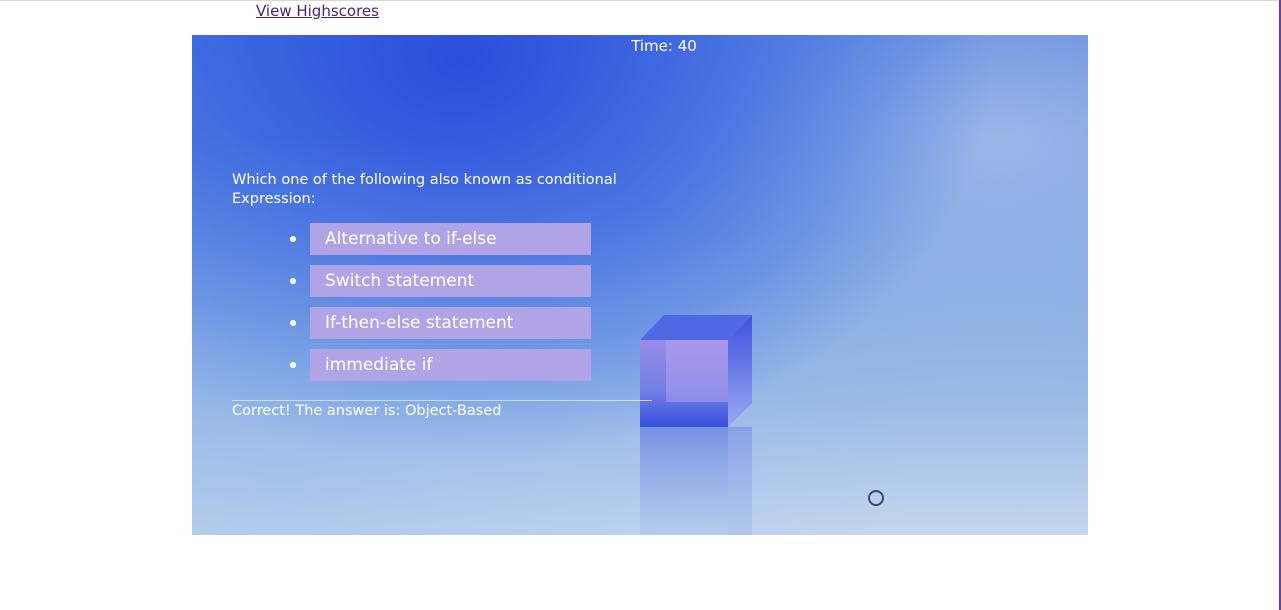 This screenshot has height=610, width=1281. What do you see at coordinates (640, 0) in the screenshot?
I see `top-border` at bounding box center [640, 0].